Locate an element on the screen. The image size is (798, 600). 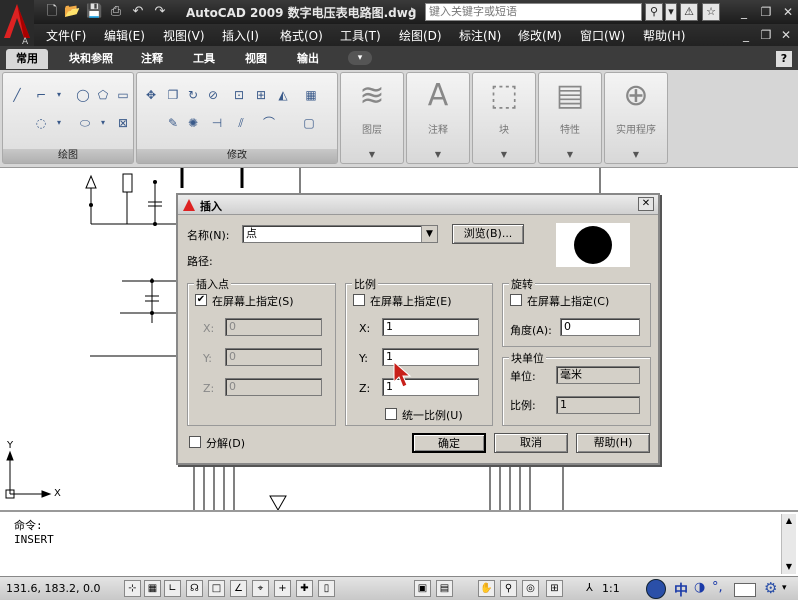
line-icon: ╱ is located at coordinates (17, 95).